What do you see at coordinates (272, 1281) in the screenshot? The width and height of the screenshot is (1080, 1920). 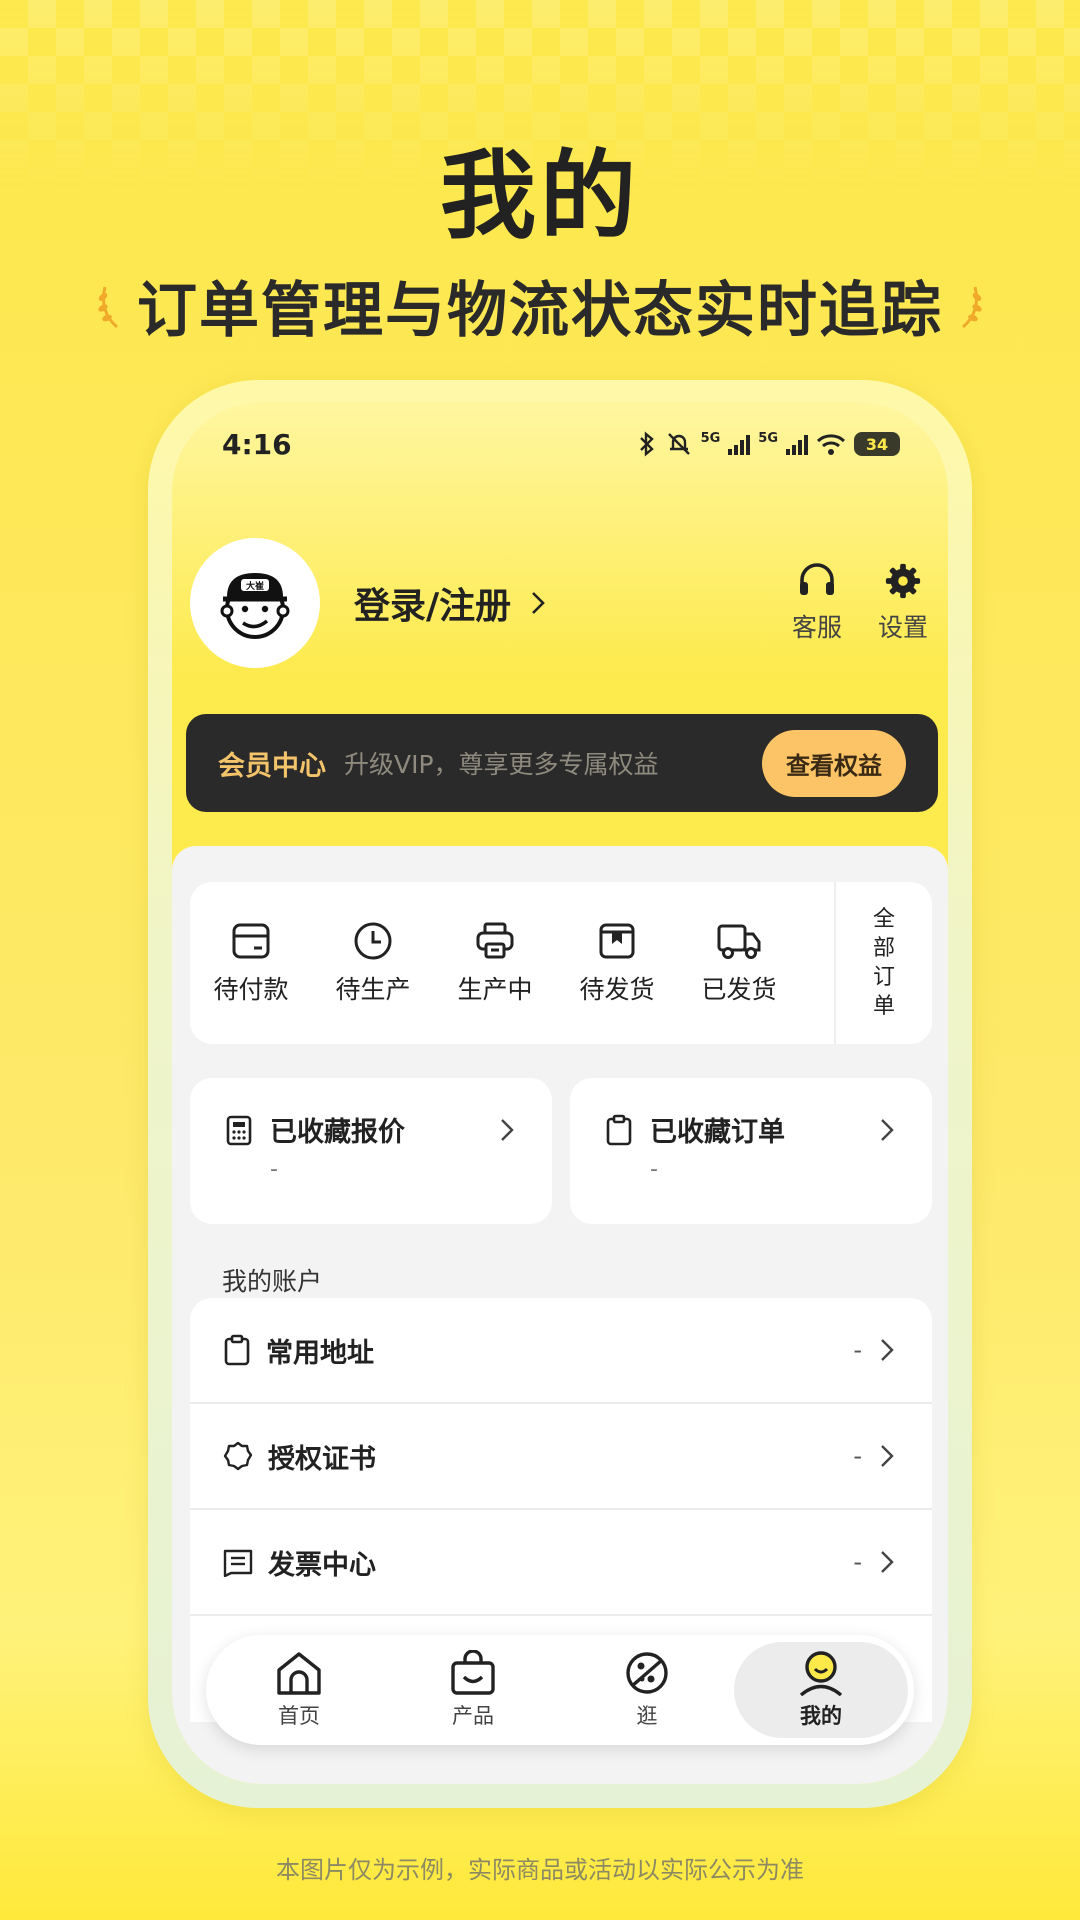 I see `account-section-title: 我的账户` at bounding box center [272, 1281].